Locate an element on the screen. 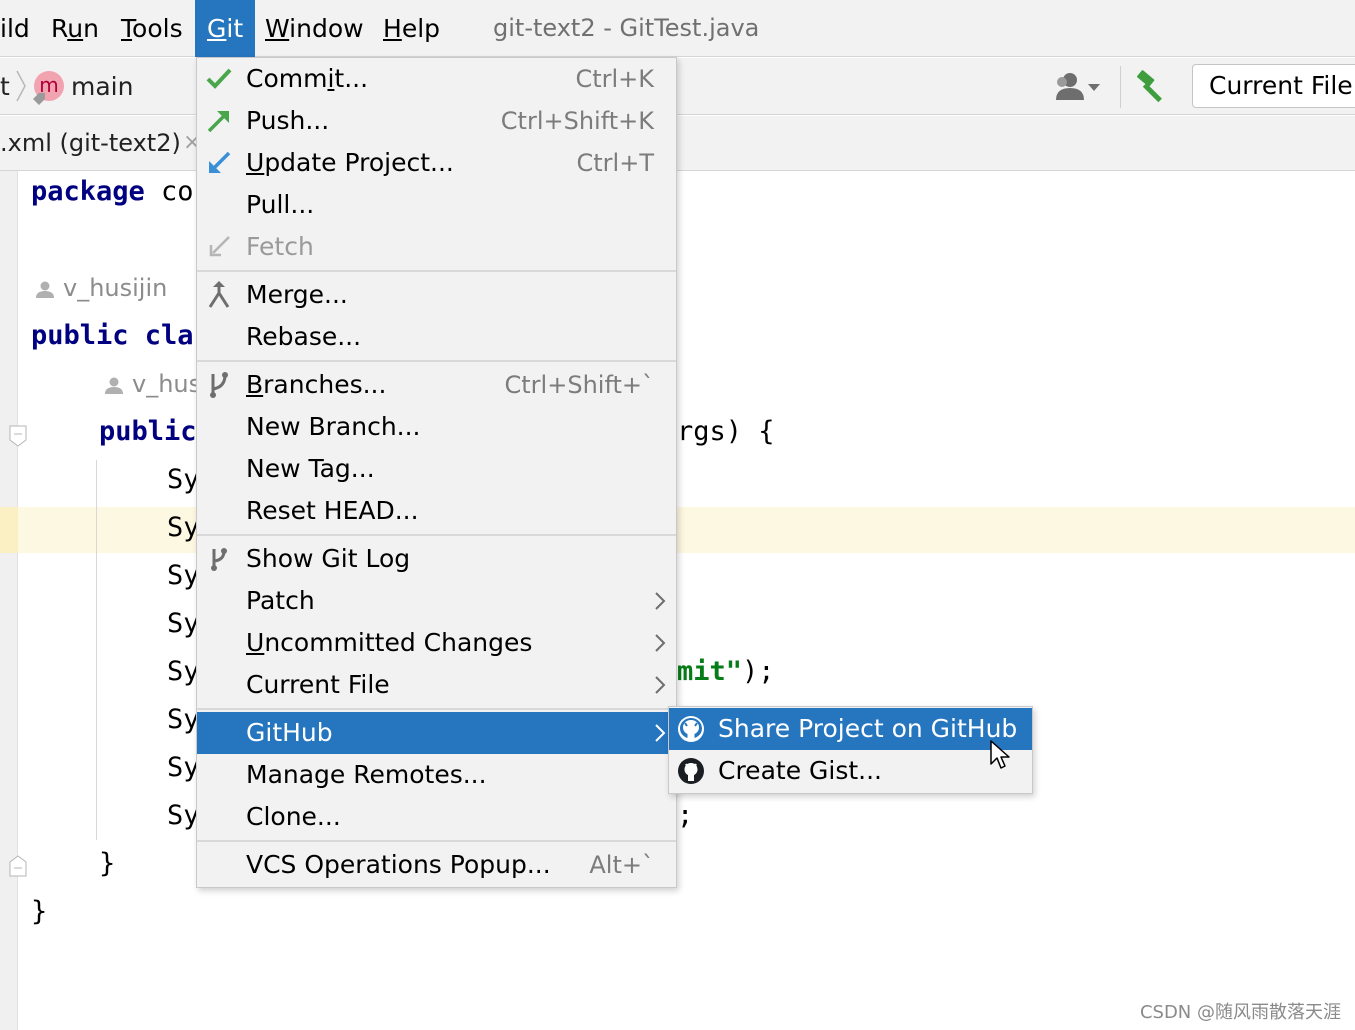 The image size is (1355, 1030). watermark: CSDN @随风雨散落天涯 is located at coordinates (1240, 1012).